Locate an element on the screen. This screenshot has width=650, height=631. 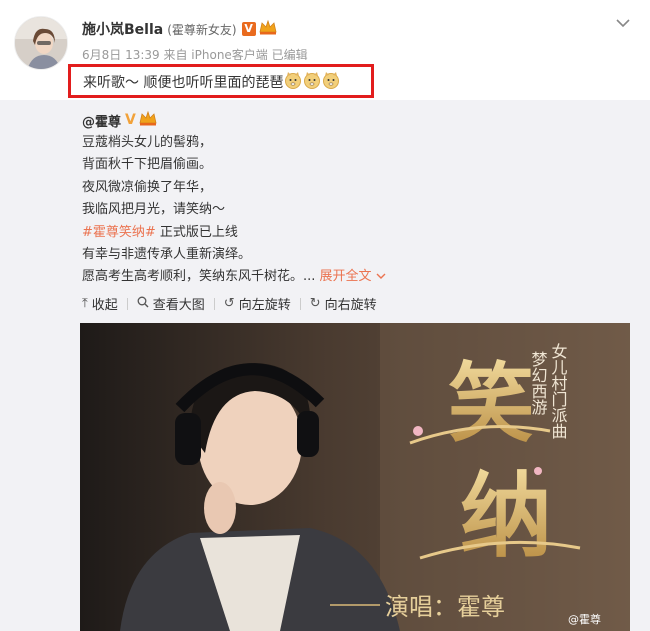
image-toolbar: ⤒ 收起 查看大图 ↺ 向左旋转 ↻ 向右旋转 is located at coordinates (229, 303).